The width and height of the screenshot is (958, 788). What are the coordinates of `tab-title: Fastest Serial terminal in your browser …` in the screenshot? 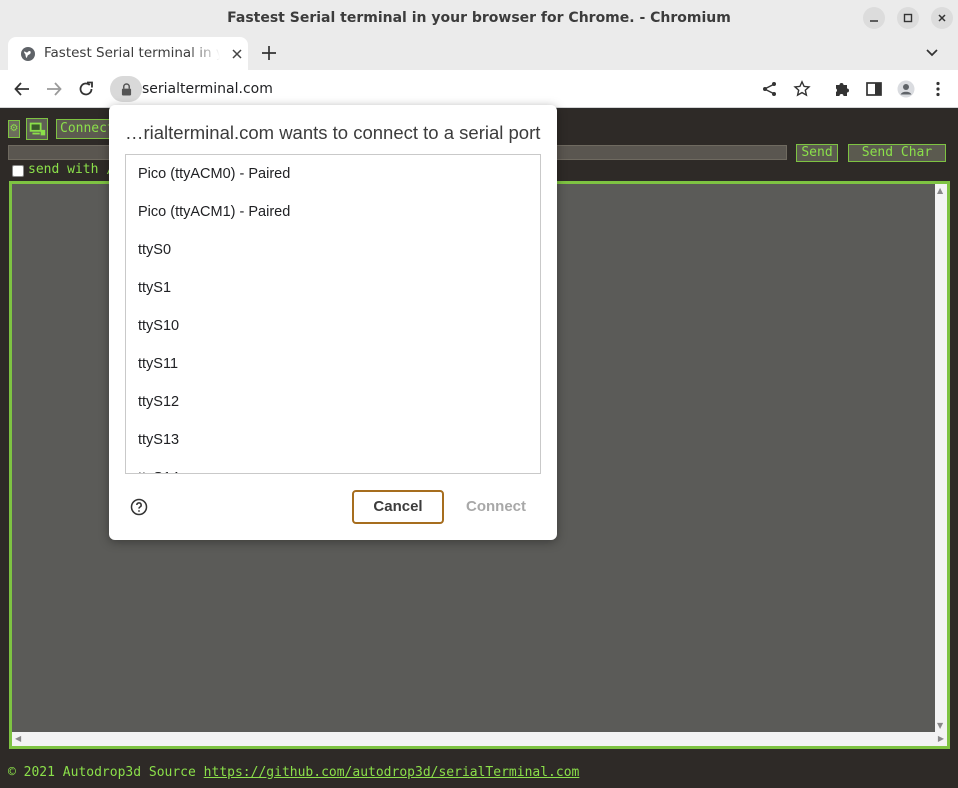 It's located at (132, 53).